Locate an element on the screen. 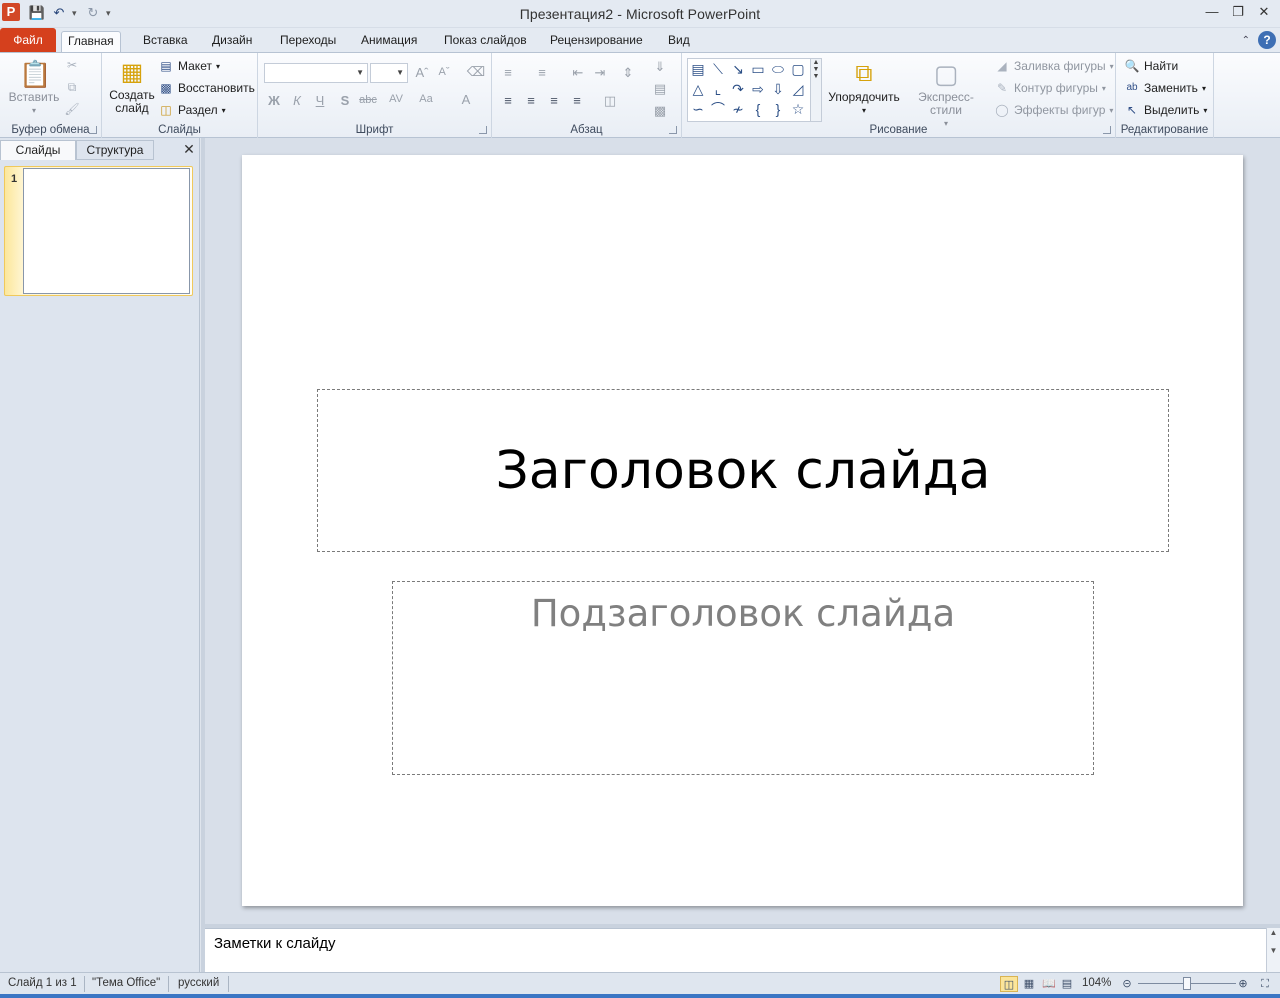  minimize-icon: — is located at coordinates (1212, 12).